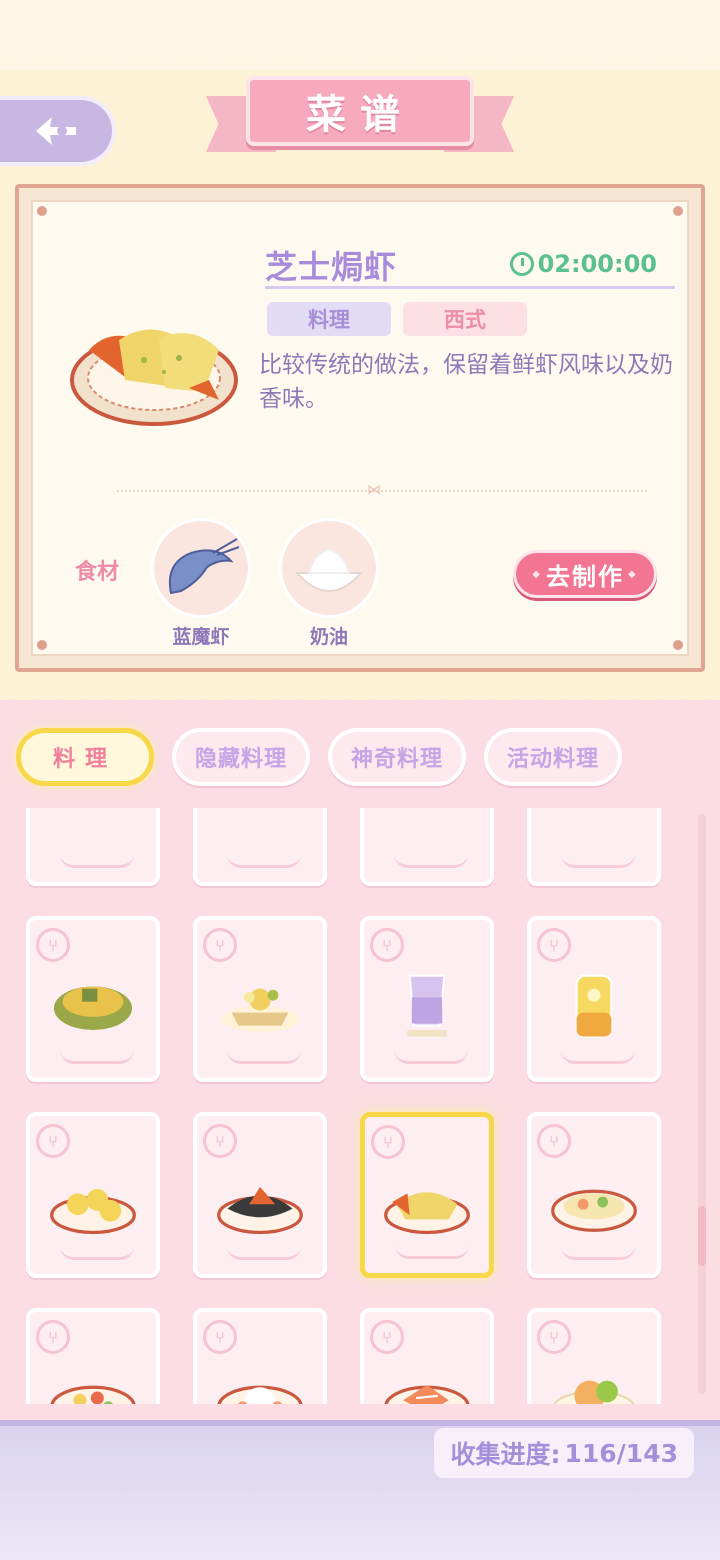 The image size is (720, 1560). Describe the element at coordinates (319, 757) in the screenshot. I see `category-tabs: 料理 隐藏料理 神奇料理 活动料理` at that location.